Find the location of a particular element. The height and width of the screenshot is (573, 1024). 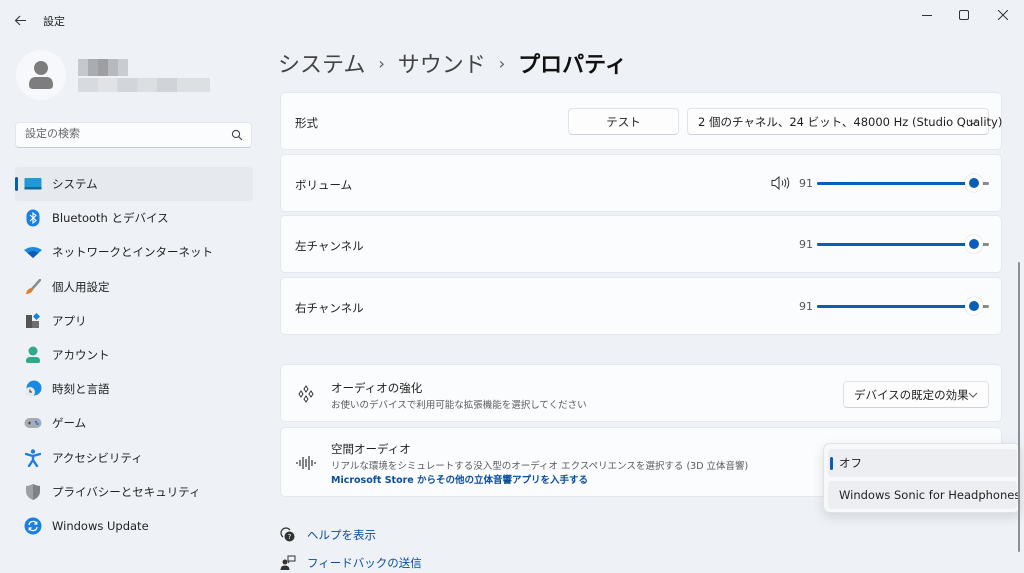

close-icon is located at coordinates (1003, 15).